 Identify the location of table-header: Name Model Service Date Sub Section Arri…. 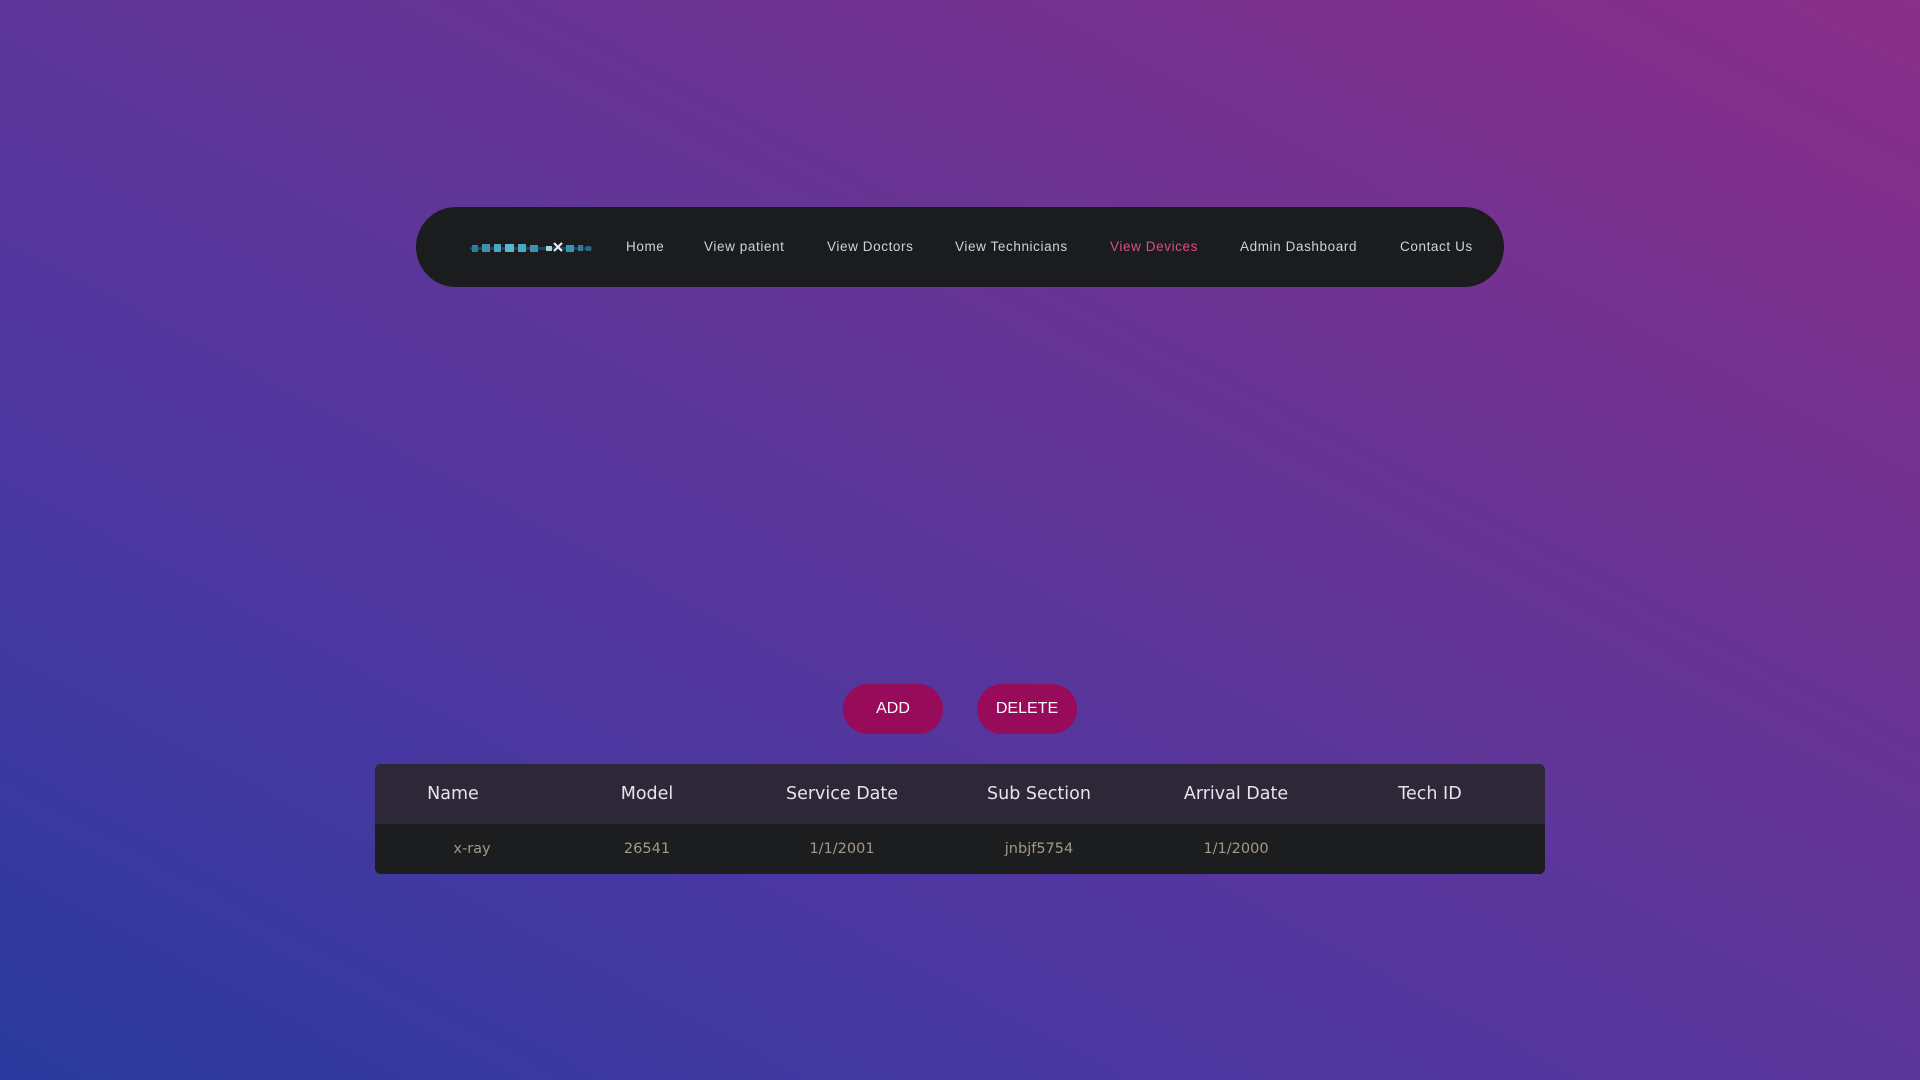
(960, 794).